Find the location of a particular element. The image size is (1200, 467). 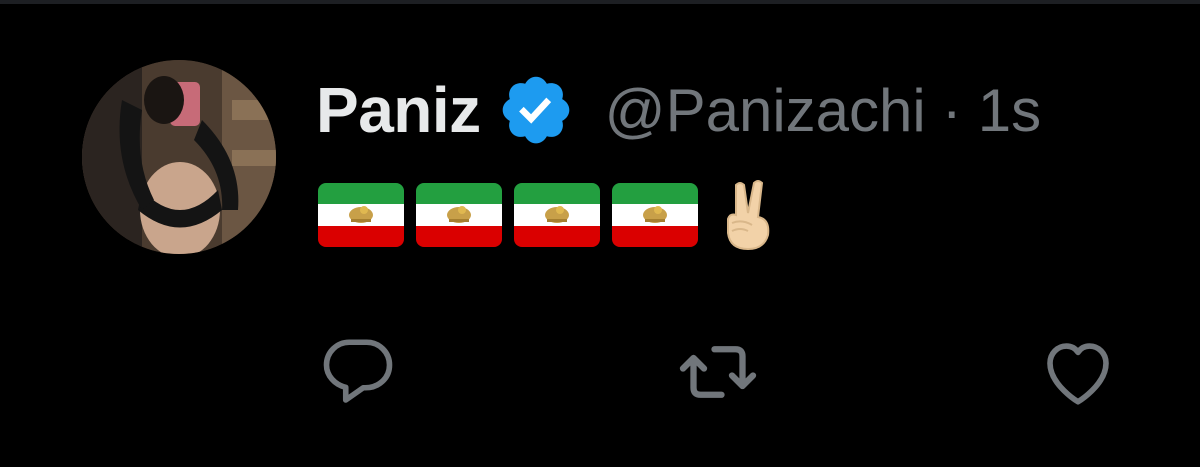

avatar-photo is located at coordinates (179, 157).